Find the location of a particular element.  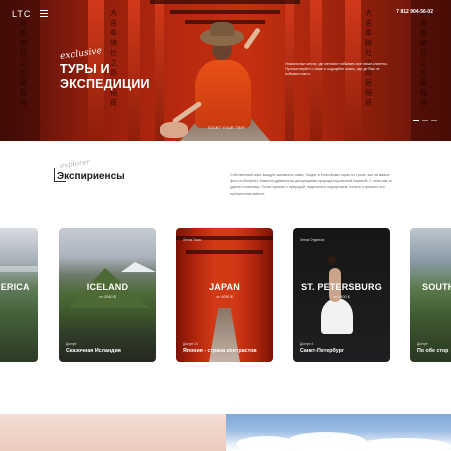

next-section-image-left is located at coordinates (113, 432).